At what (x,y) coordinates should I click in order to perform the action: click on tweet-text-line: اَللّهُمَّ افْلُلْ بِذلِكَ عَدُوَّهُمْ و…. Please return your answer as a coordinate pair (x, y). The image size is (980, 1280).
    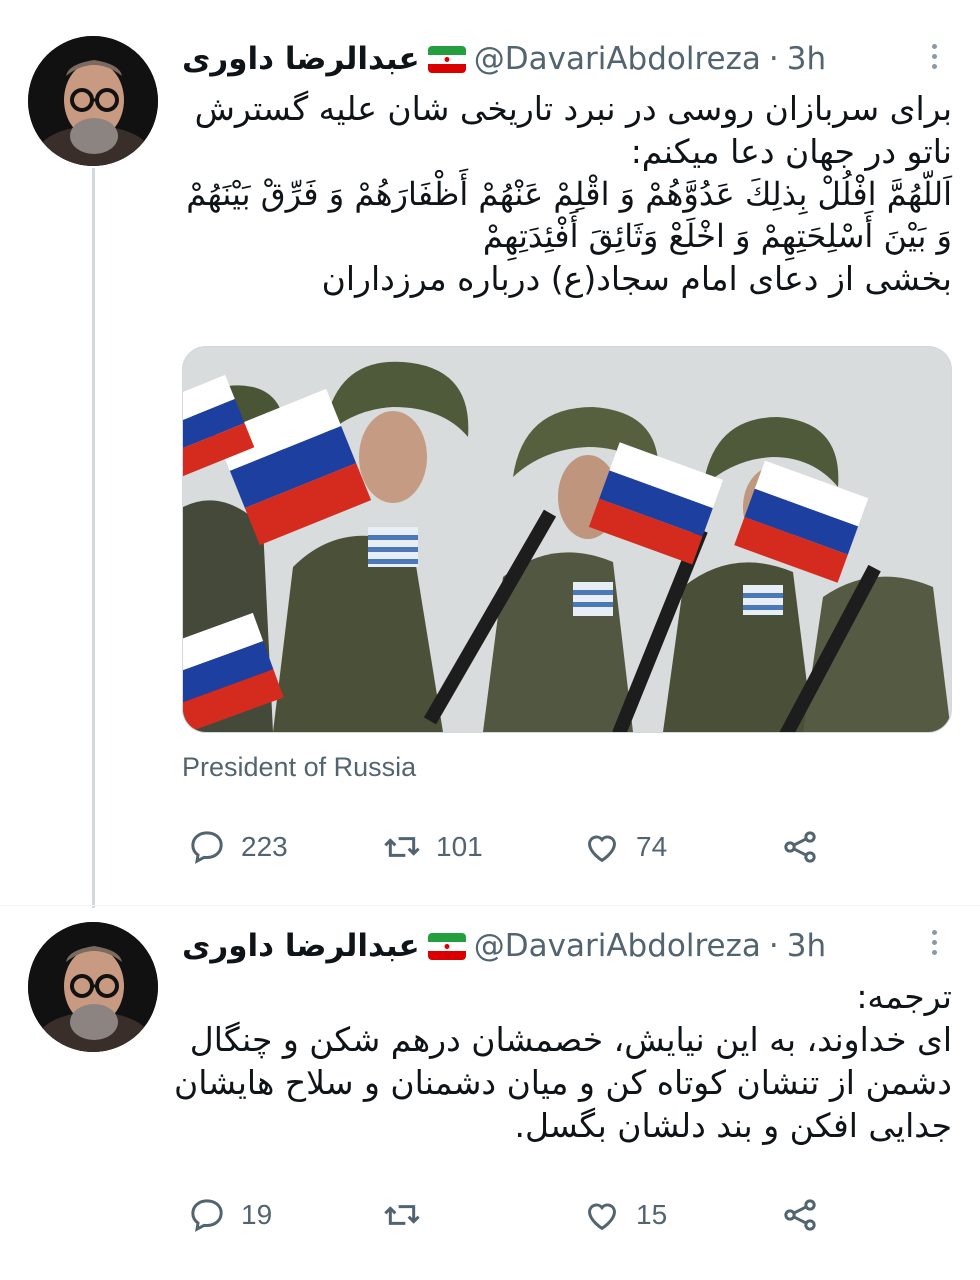
    Looking at the image, I should click on (569, 194).